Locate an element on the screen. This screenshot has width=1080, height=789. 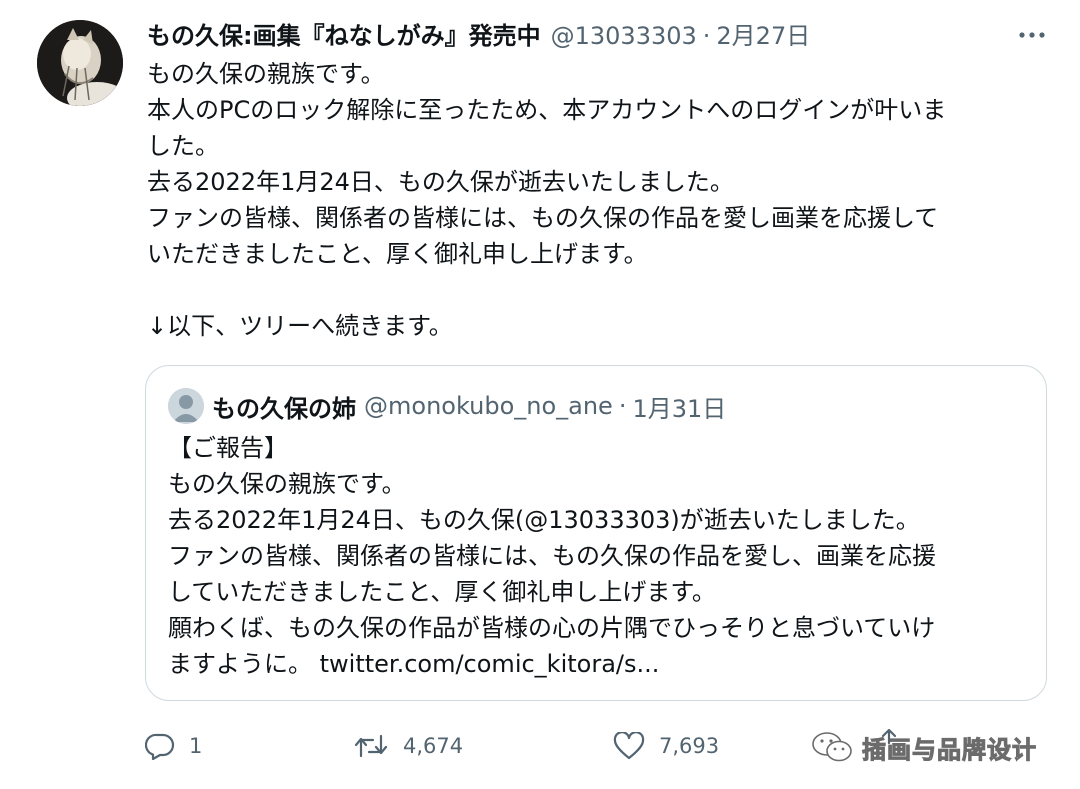
reply-icon is located at coordinates (160, 746).